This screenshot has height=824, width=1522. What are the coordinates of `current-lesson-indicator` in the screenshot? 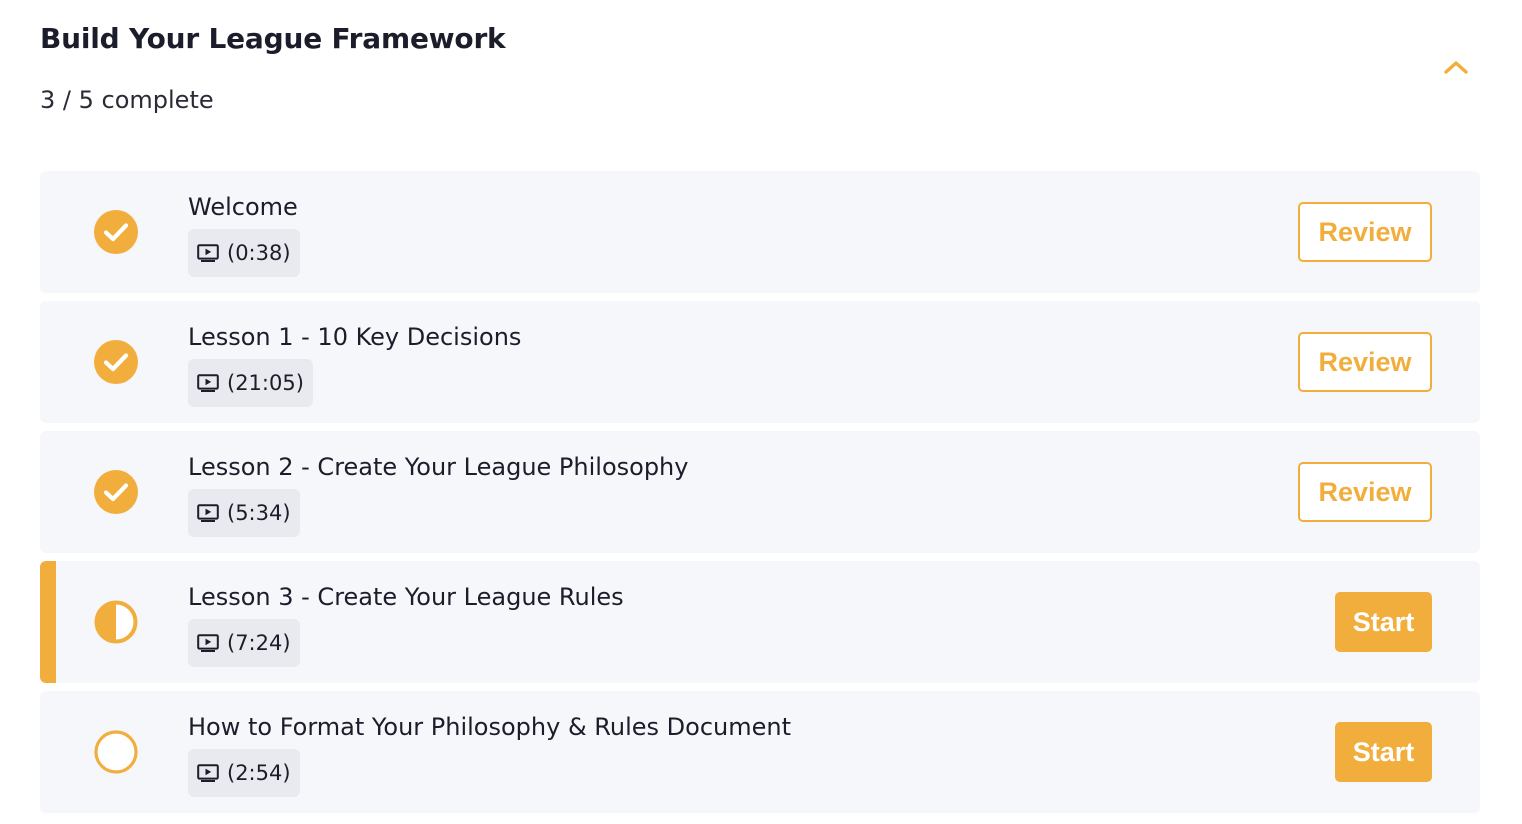 It's located at (48, 622).